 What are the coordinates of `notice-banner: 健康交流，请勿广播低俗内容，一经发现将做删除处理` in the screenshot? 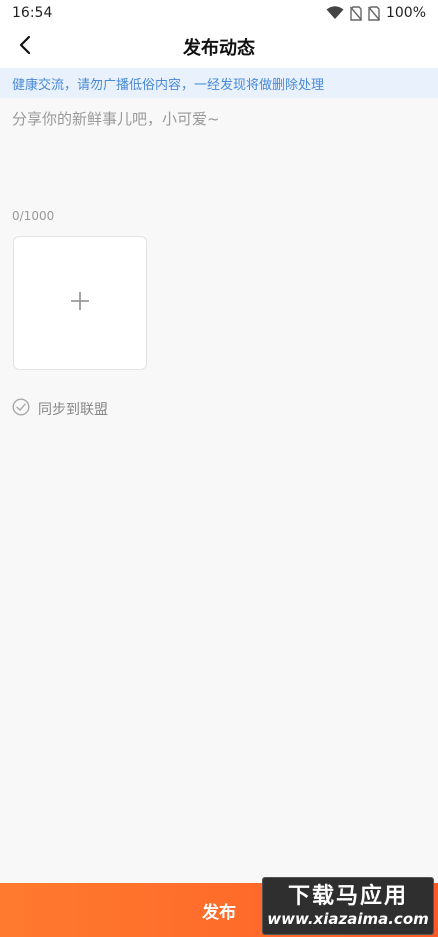 It's located at (219, 83).